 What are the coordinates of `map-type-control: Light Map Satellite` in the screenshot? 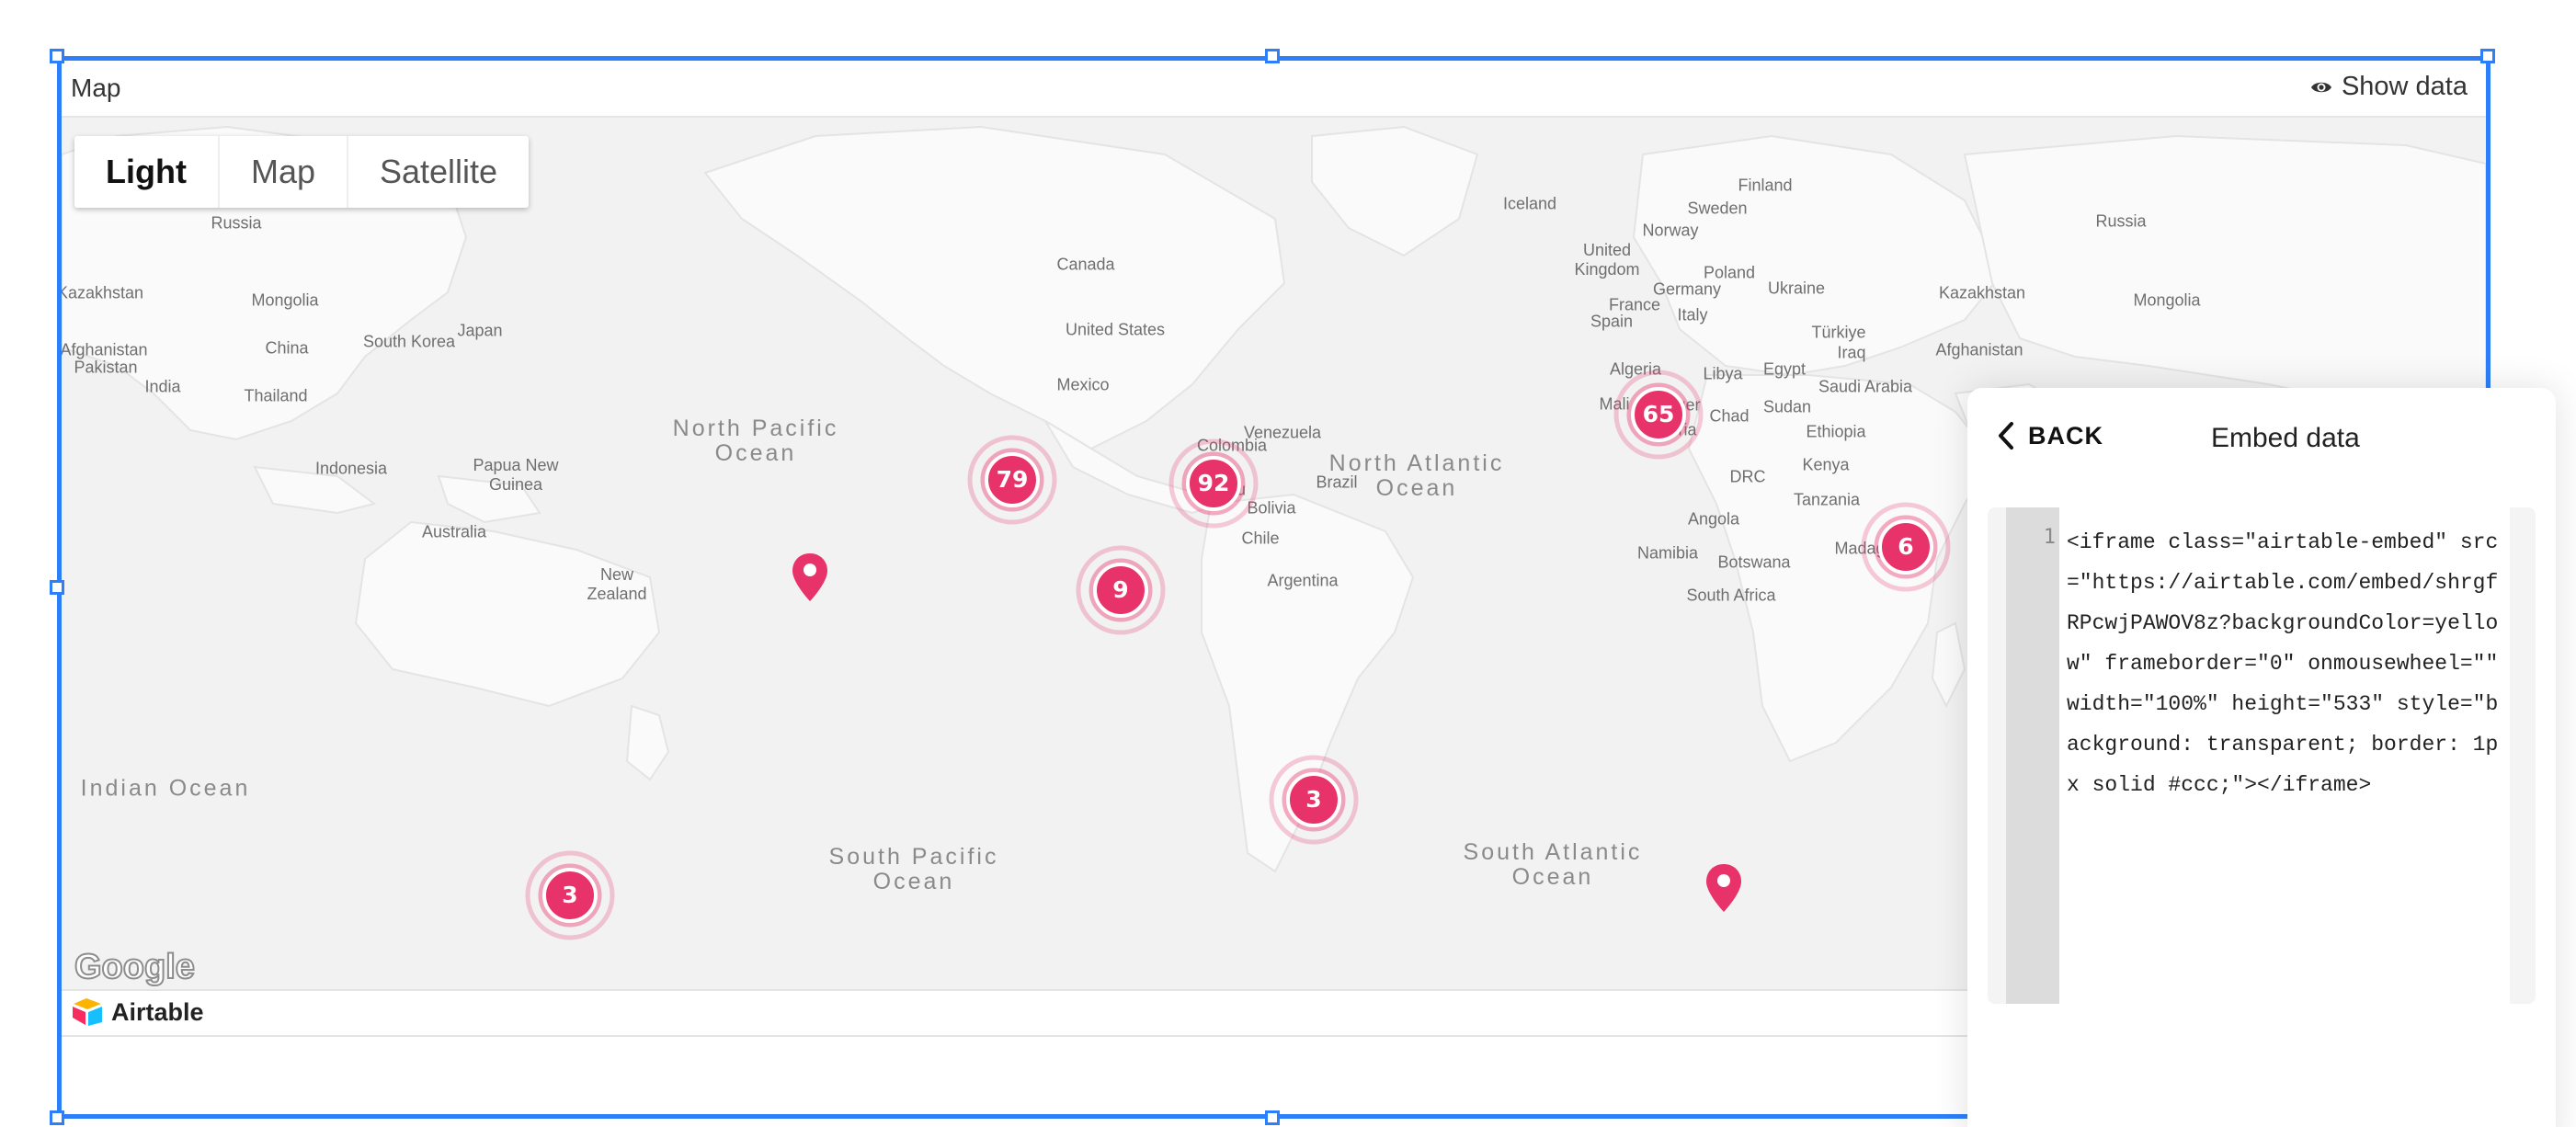 It's located at (302, 172).